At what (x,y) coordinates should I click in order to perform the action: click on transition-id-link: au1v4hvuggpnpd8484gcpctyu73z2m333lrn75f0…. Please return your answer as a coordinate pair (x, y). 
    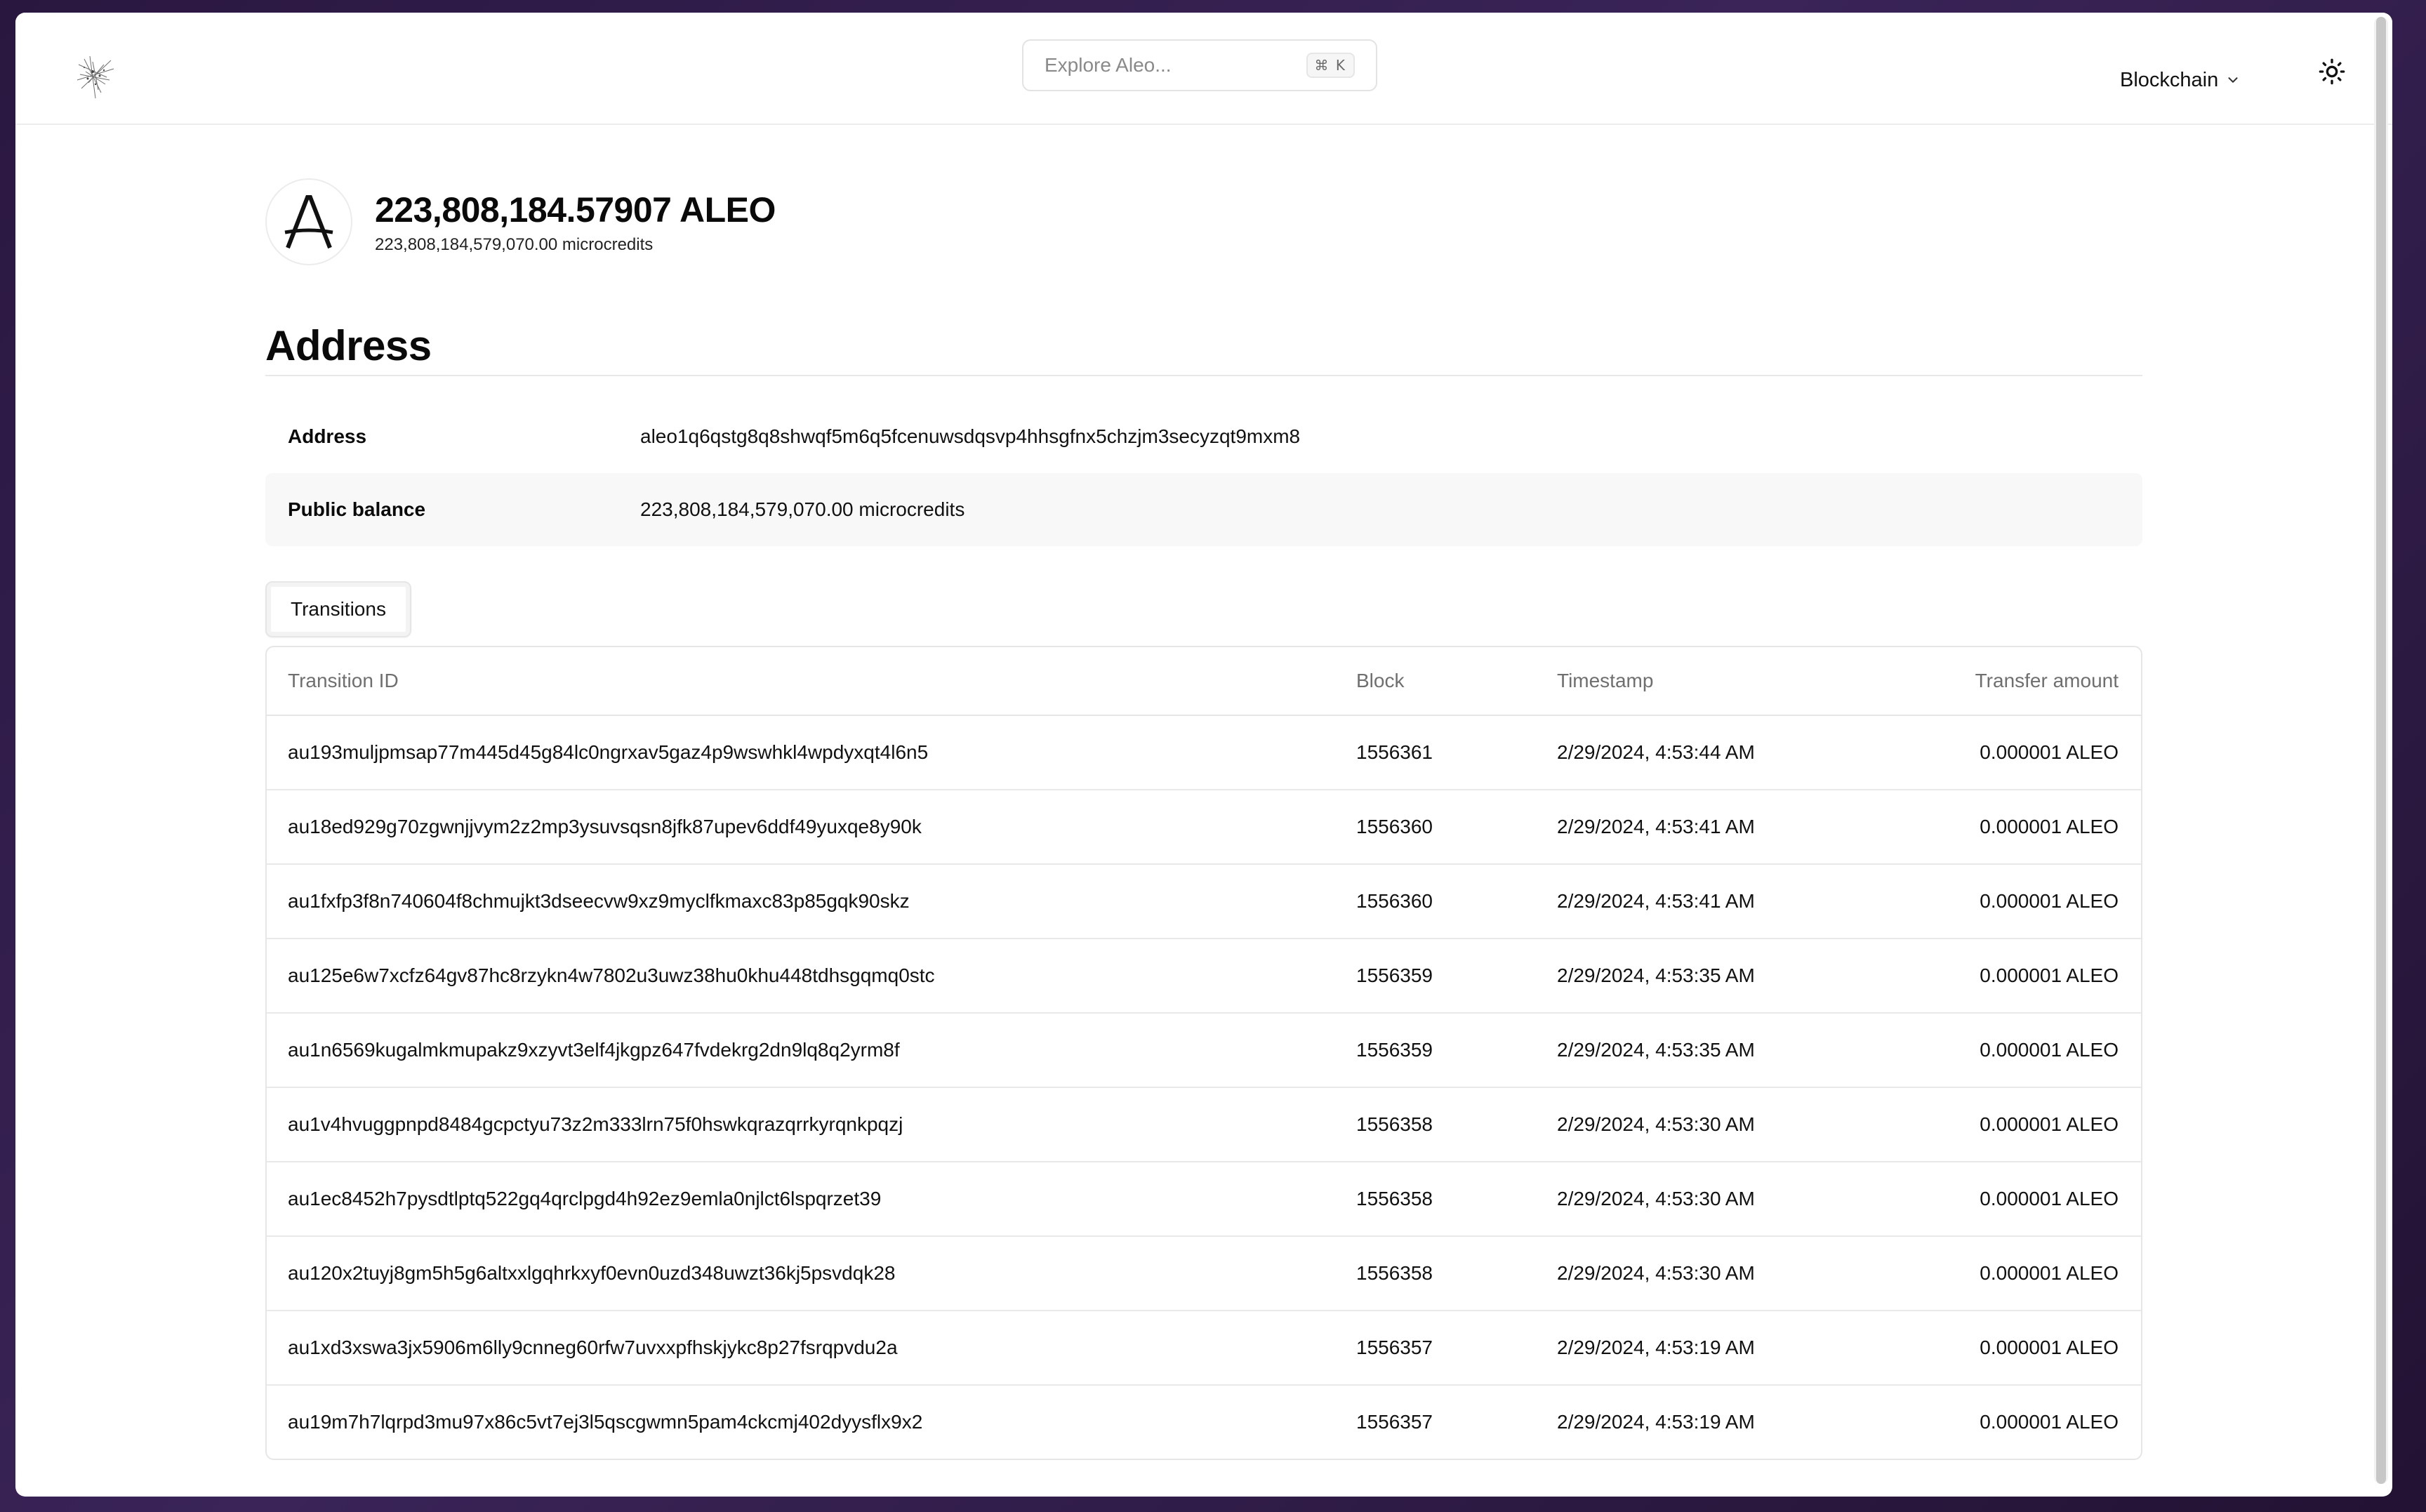
    Looking at the image, I should click on (801, 1124).